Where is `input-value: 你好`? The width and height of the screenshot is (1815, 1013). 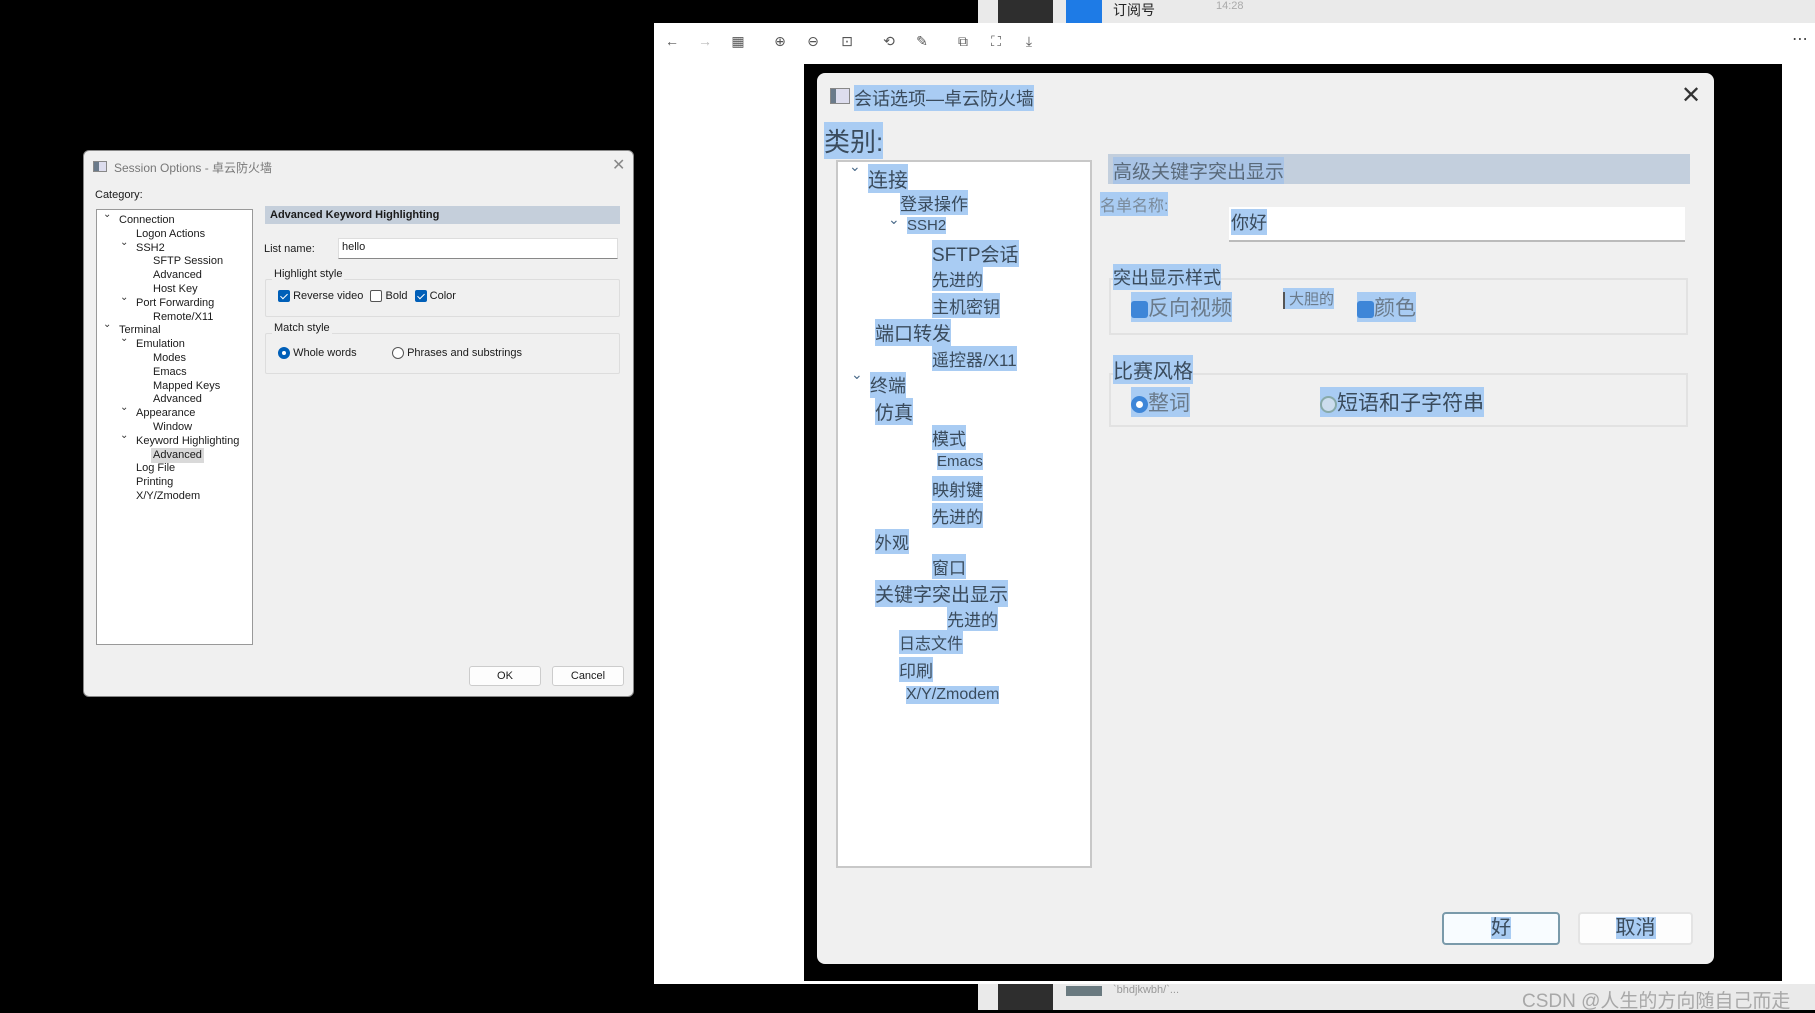
input-value: 你好 is located at coordinates (1249, 222).